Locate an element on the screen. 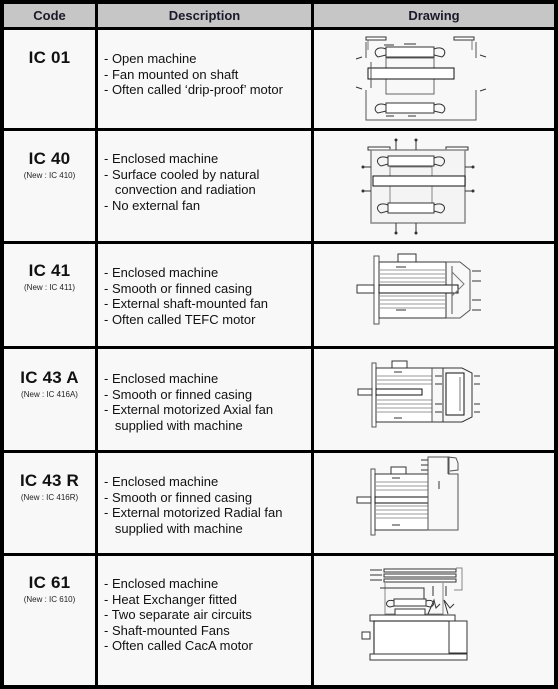 The image size is (558, 689). open-machine-drawing-icon is located at coordinates (434, 79).